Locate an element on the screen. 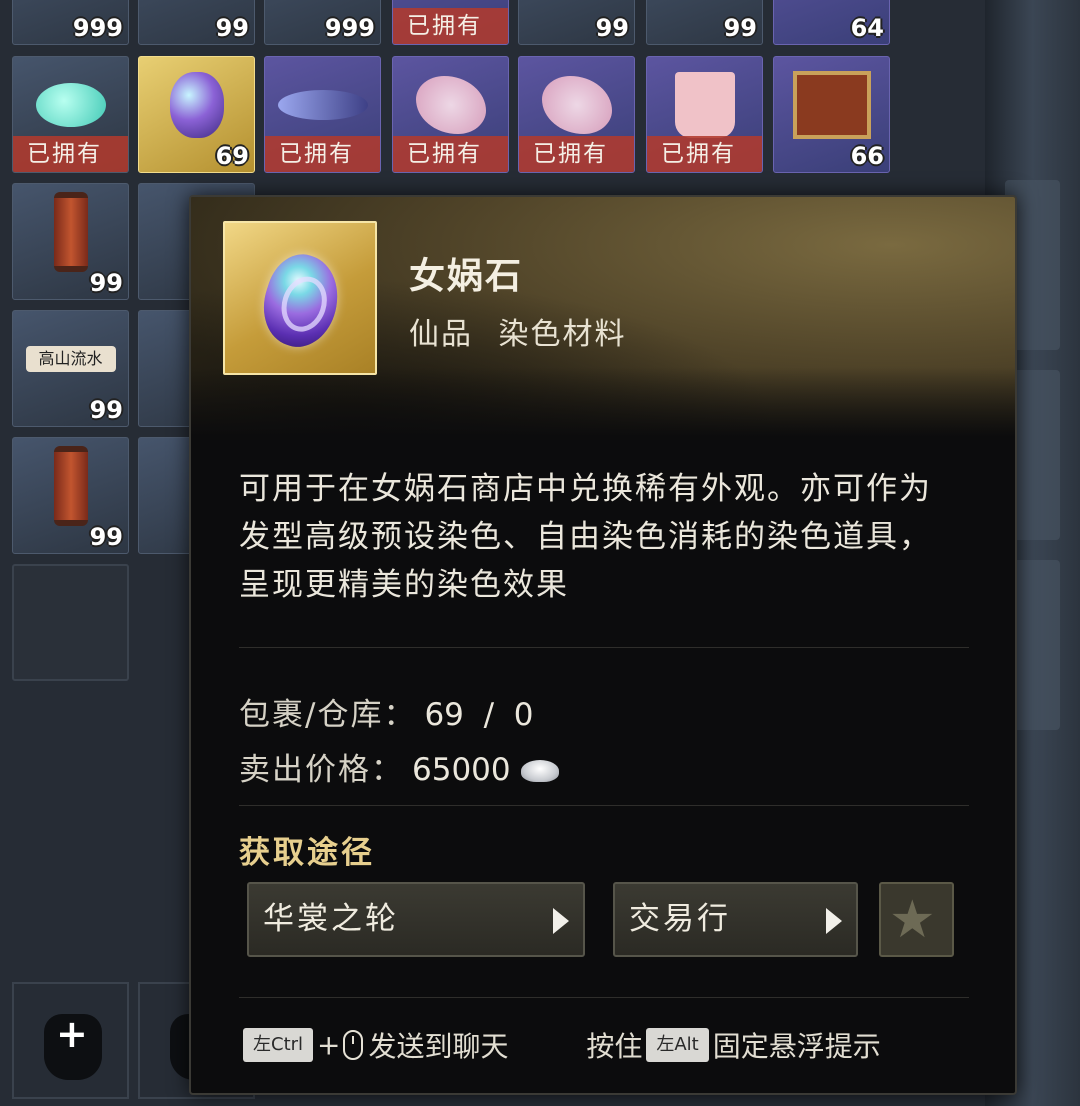 This screenshot has height=1106, width=1080. price-label: 卖出价格： is located at coordinates (321, 770).